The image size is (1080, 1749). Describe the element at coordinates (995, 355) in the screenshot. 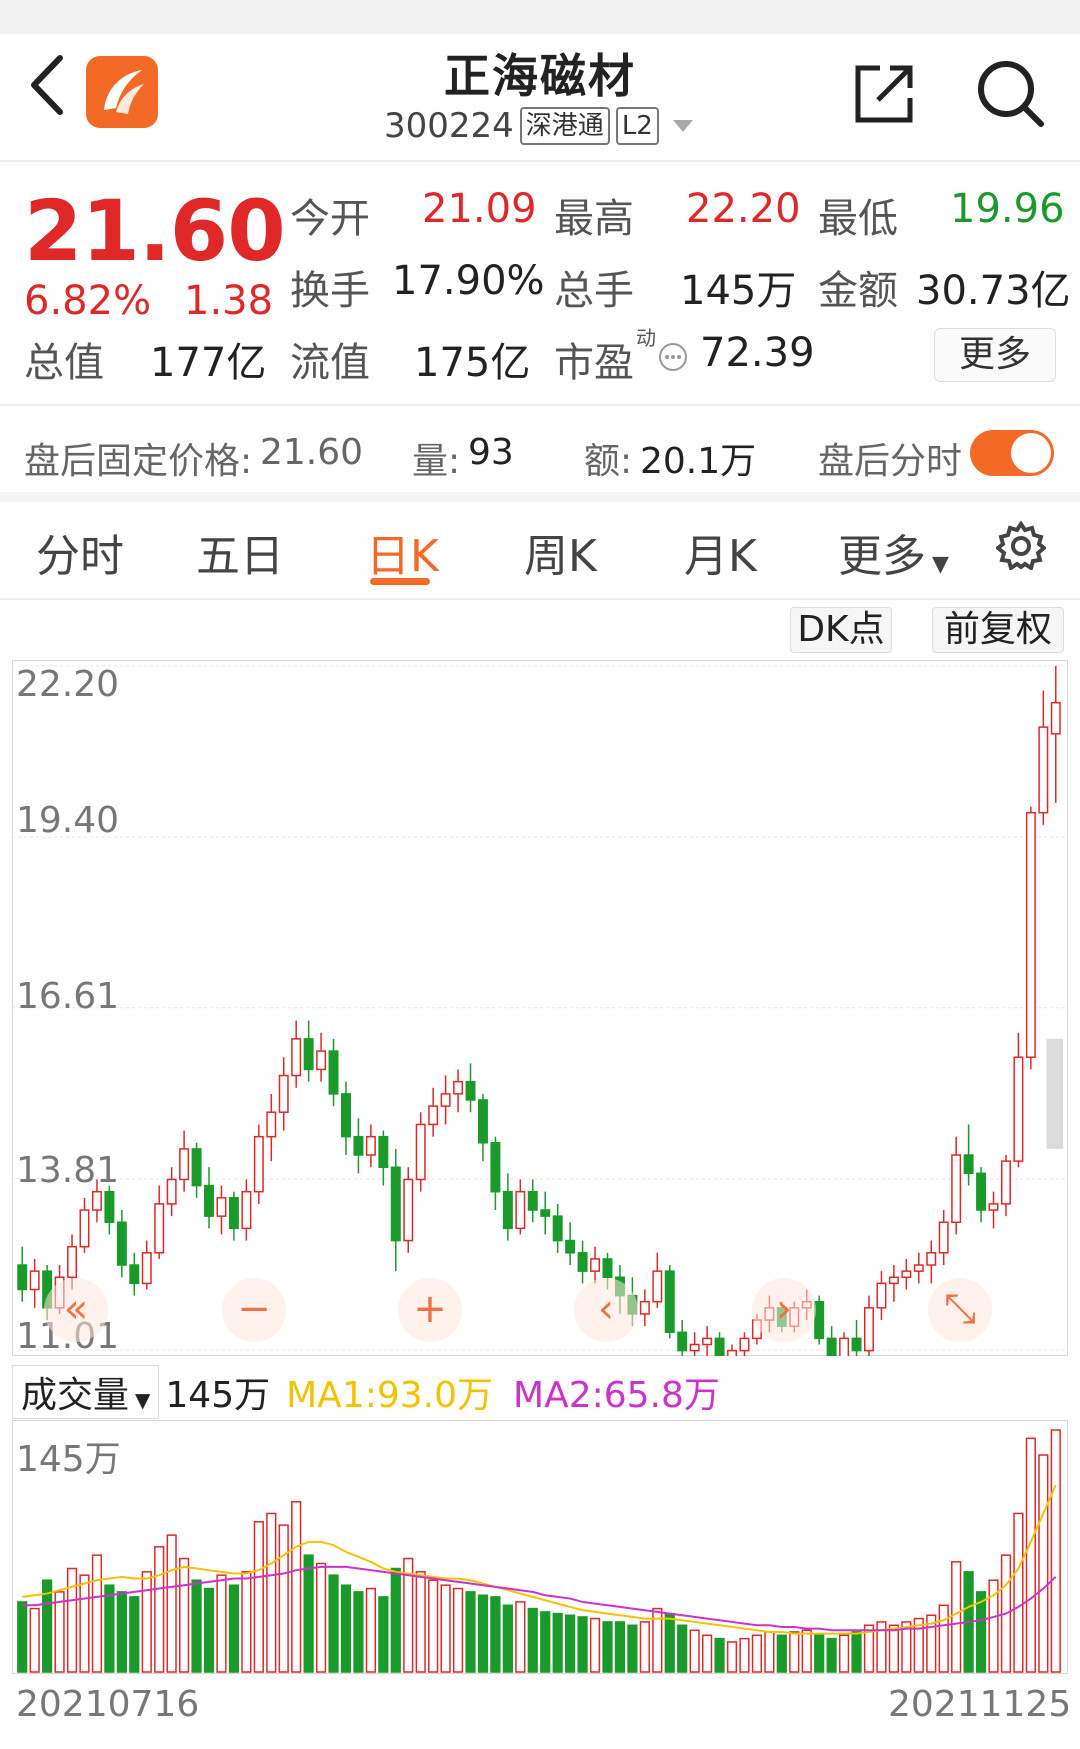

I see `more-quote-button: 更多` at that location.